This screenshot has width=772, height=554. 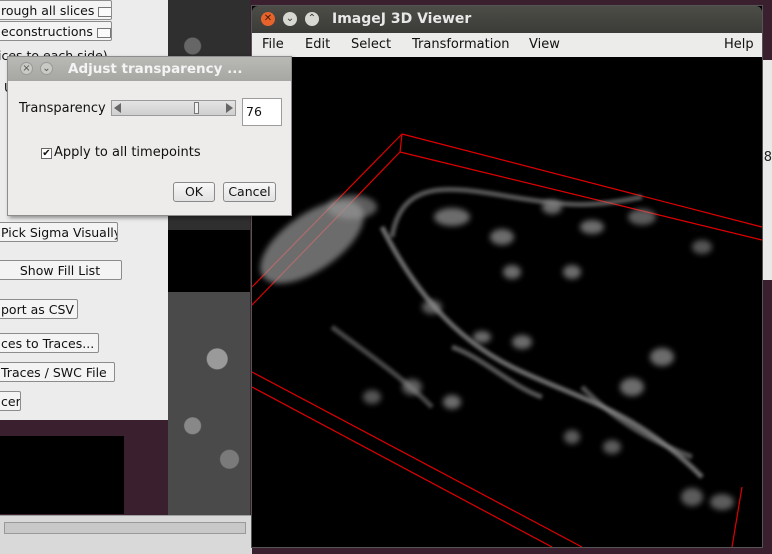 I want to click on trace-all-slices-button: rough all slices, so click(x=56, y=10).